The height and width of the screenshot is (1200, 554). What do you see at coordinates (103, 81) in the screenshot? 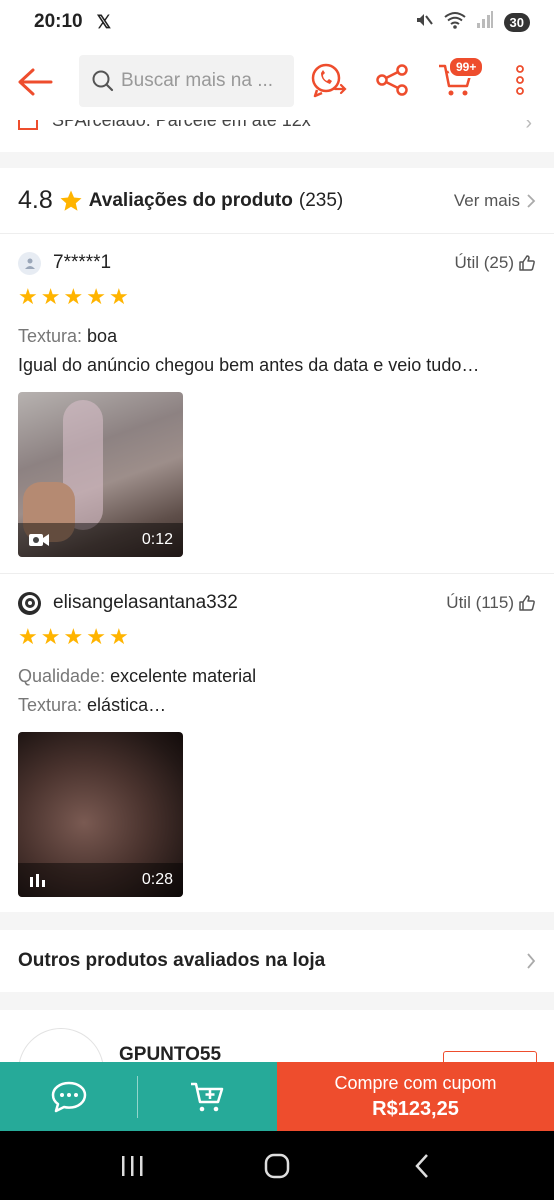
I see `search-icon` at bounding box center [103, 81].